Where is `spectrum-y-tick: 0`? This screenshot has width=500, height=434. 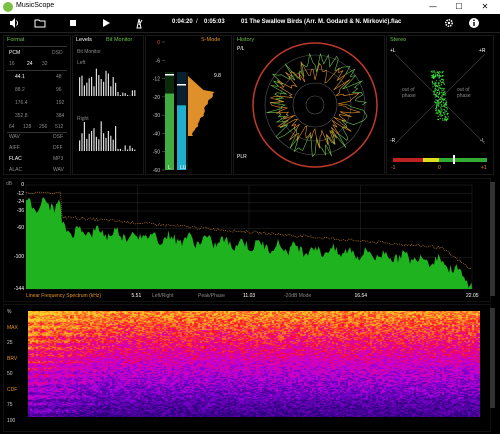 spectrum-y-tick: 0 is located at coordinates (22, 185).